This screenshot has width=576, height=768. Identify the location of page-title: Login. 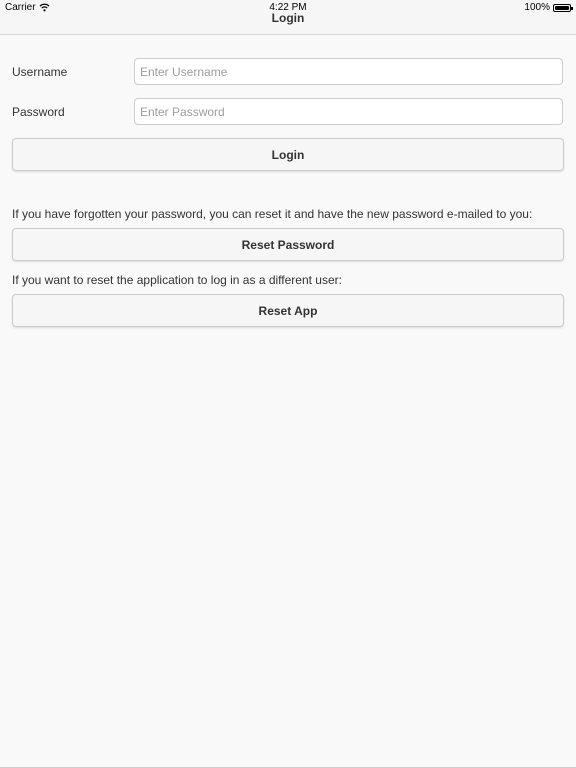
(288, 18).